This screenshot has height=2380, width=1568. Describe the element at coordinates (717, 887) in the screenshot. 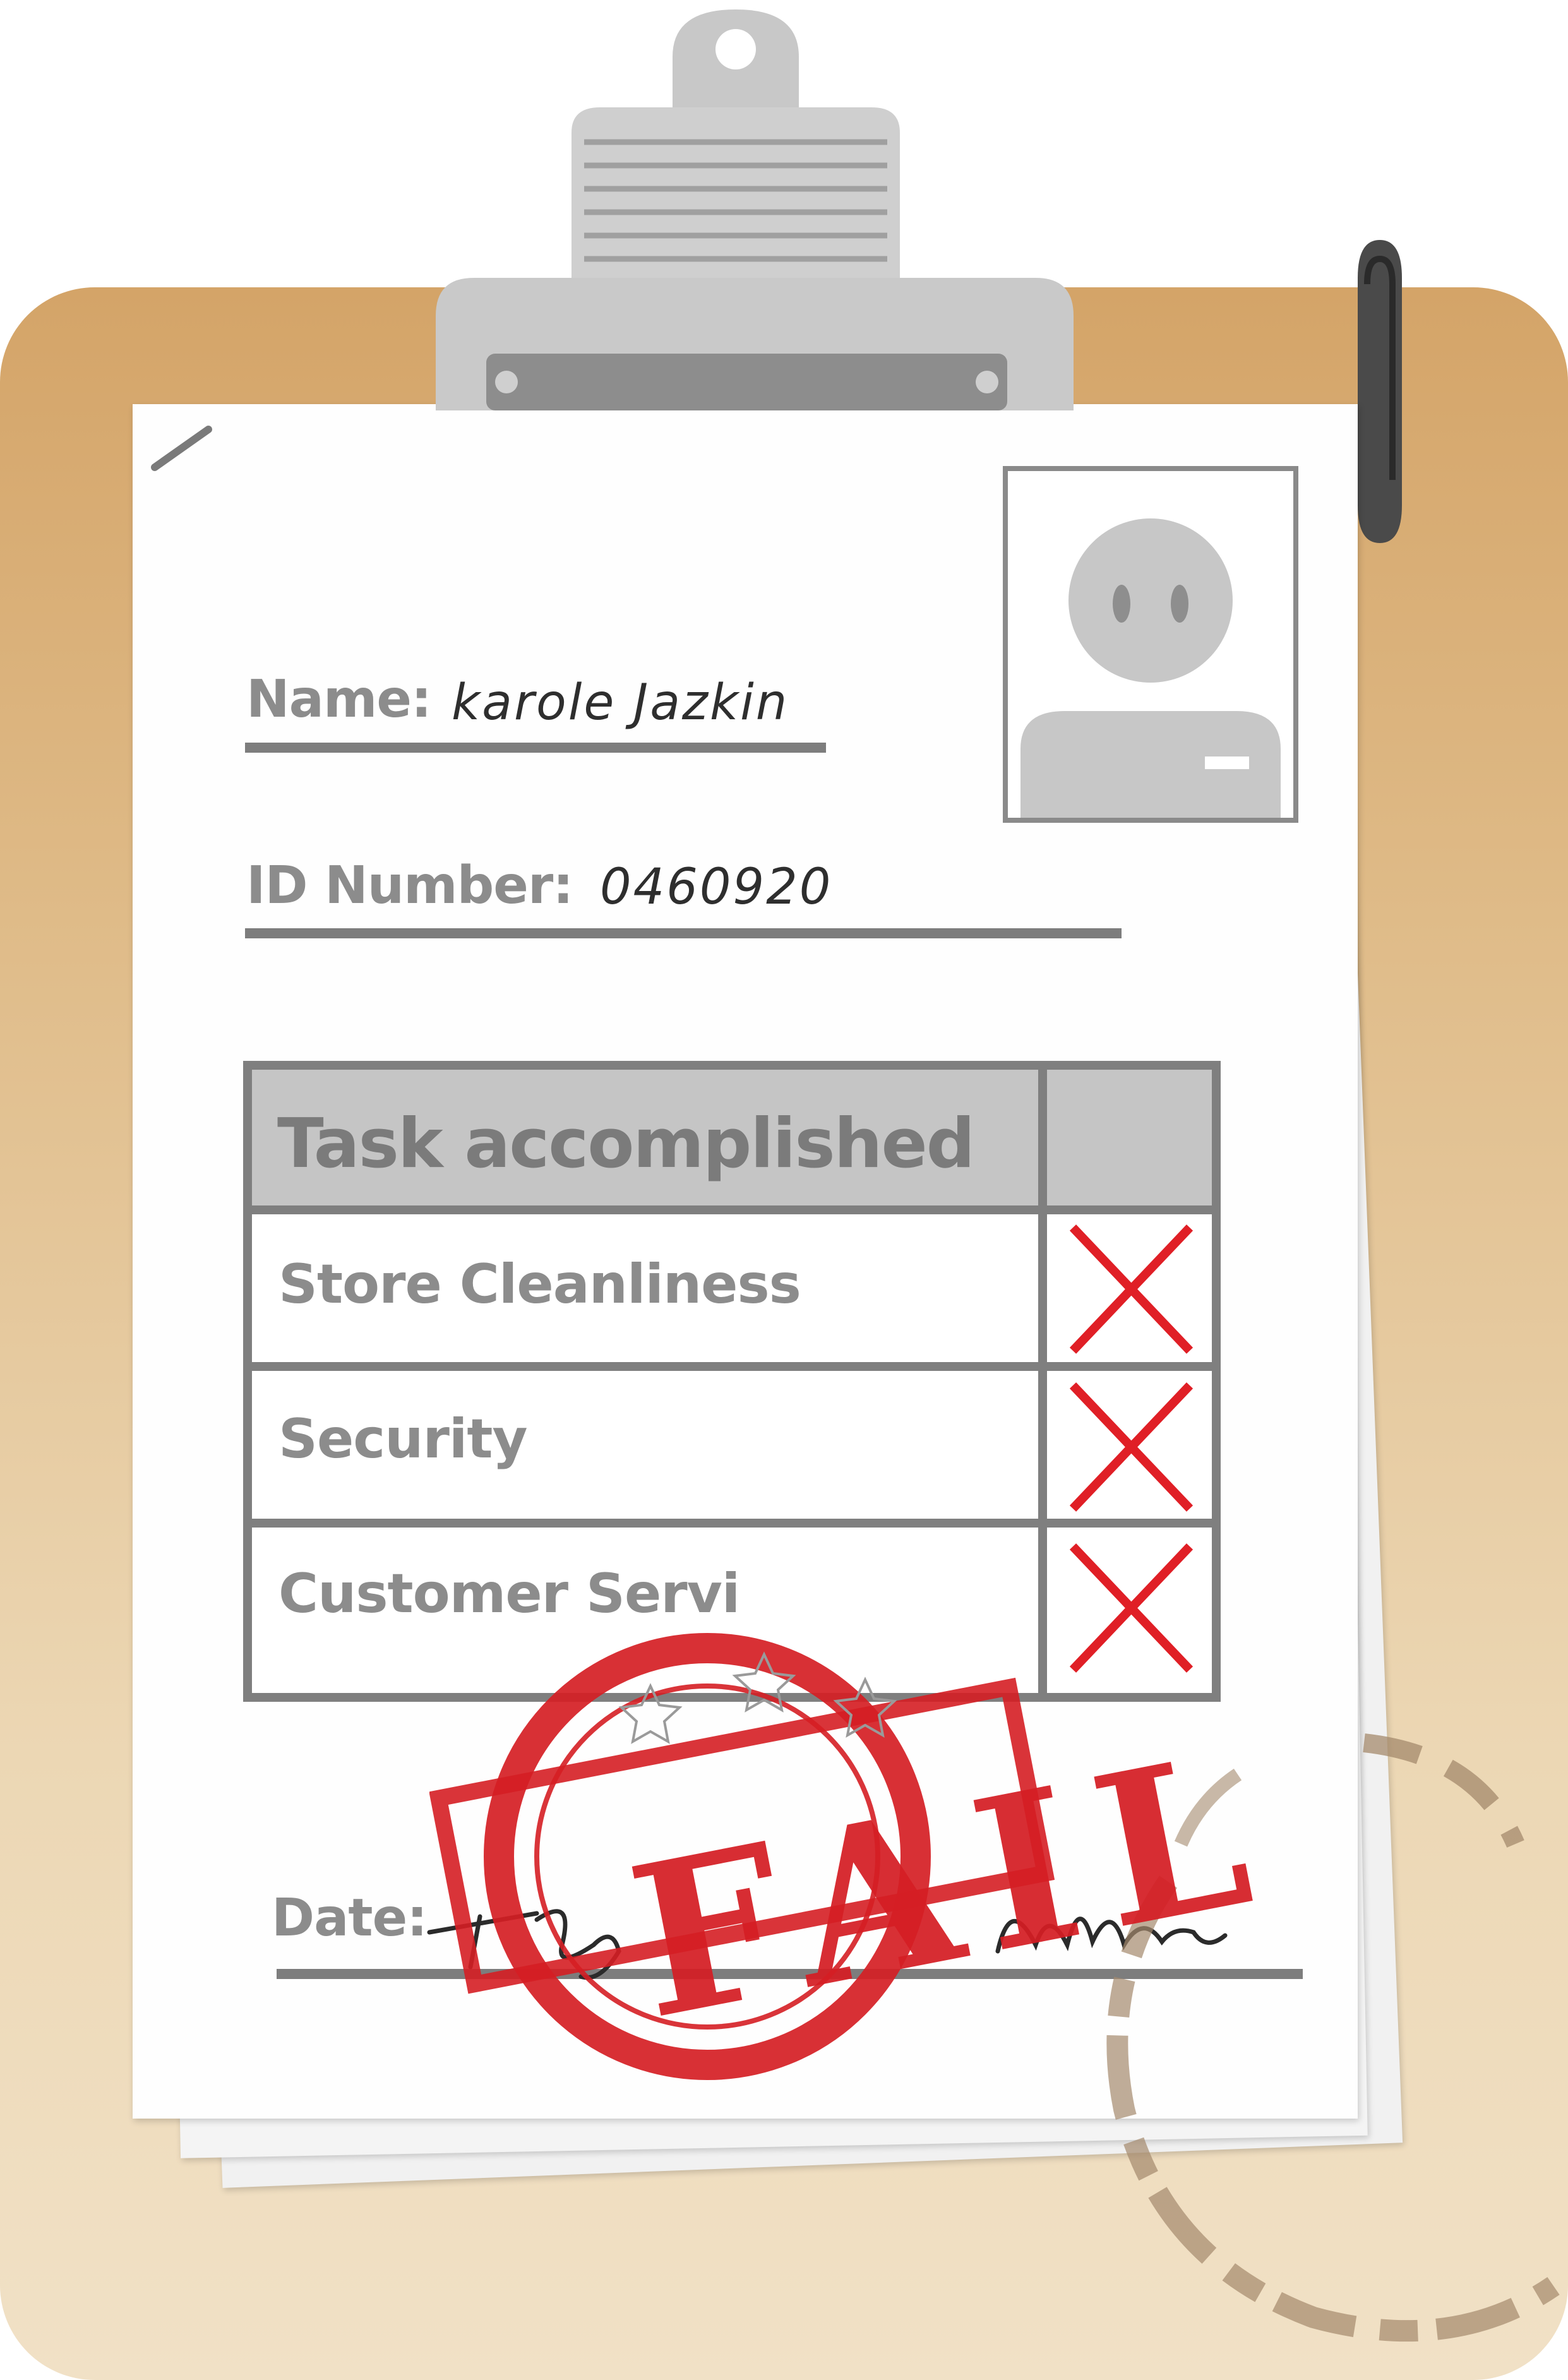

I see `id-number-value: 0460920` at that location.